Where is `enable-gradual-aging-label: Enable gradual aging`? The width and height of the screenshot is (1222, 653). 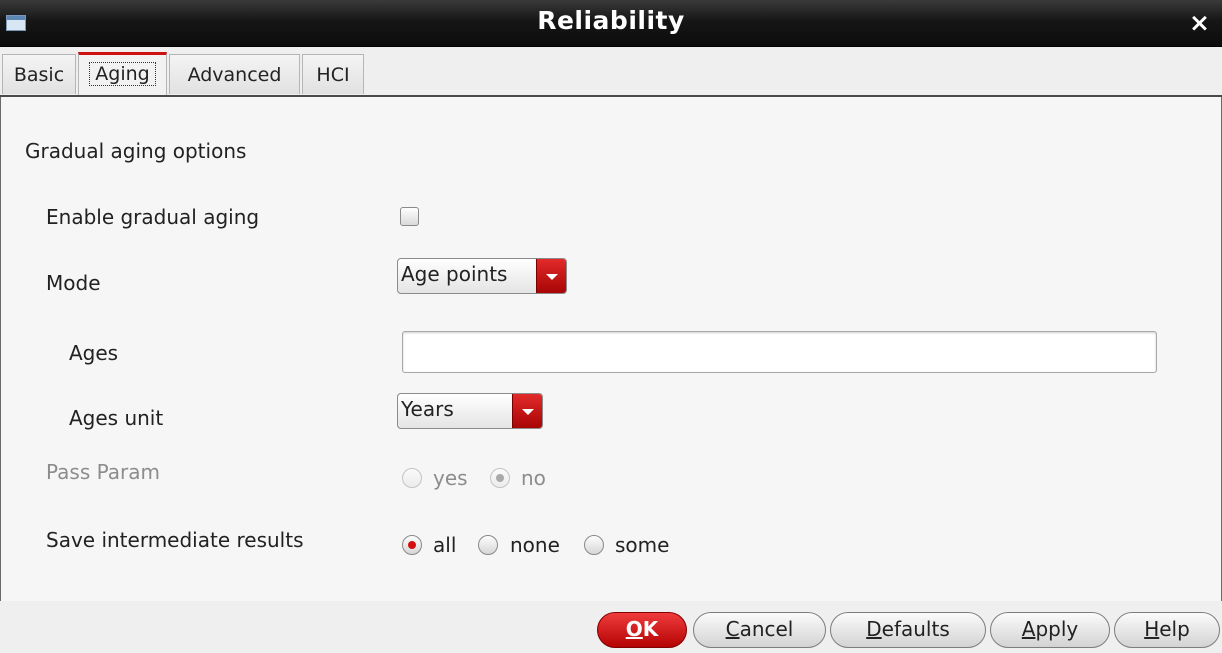
enable-gradual-aging-label: Enable gradual aging is located at coordinates (153, 217).